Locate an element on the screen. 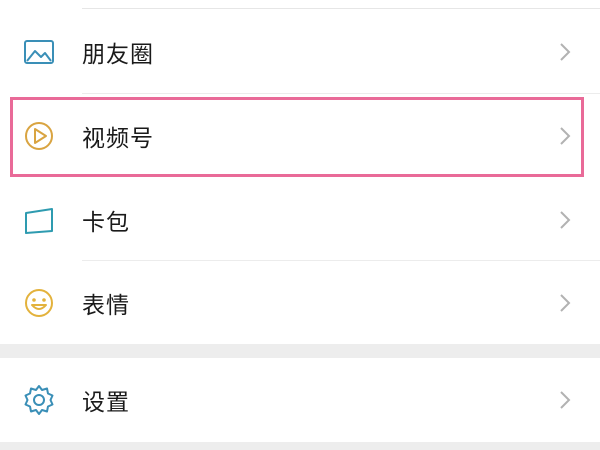 This screenshot has width=600, height=450. menu-item-label: 设置 is located at coordinates (106, 403).